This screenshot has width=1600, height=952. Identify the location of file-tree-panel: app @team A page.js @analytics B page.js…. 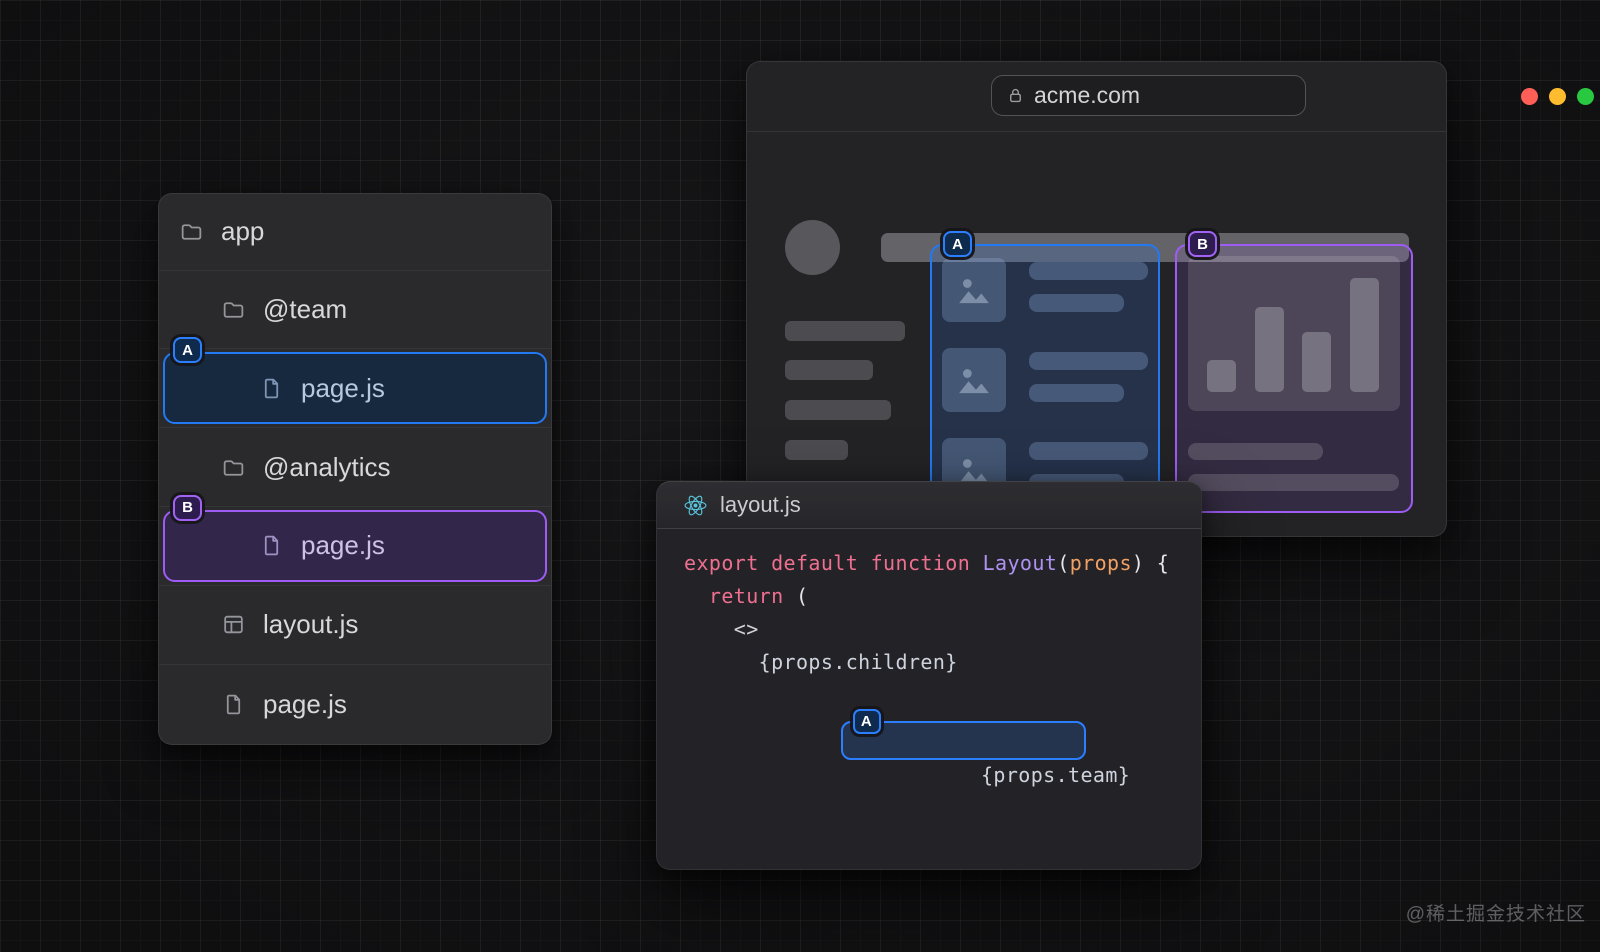
(355, 469).